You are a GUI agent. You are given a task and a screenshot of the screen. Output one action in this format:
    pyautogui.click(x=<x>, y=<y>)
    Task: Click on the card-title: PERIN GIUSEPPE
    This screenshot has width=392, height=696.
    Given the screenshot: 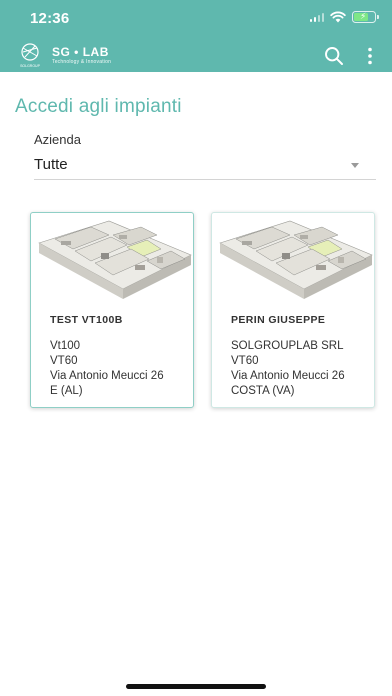 What is the action you would take?
    pyautogui.click(x=278, y=320)
    